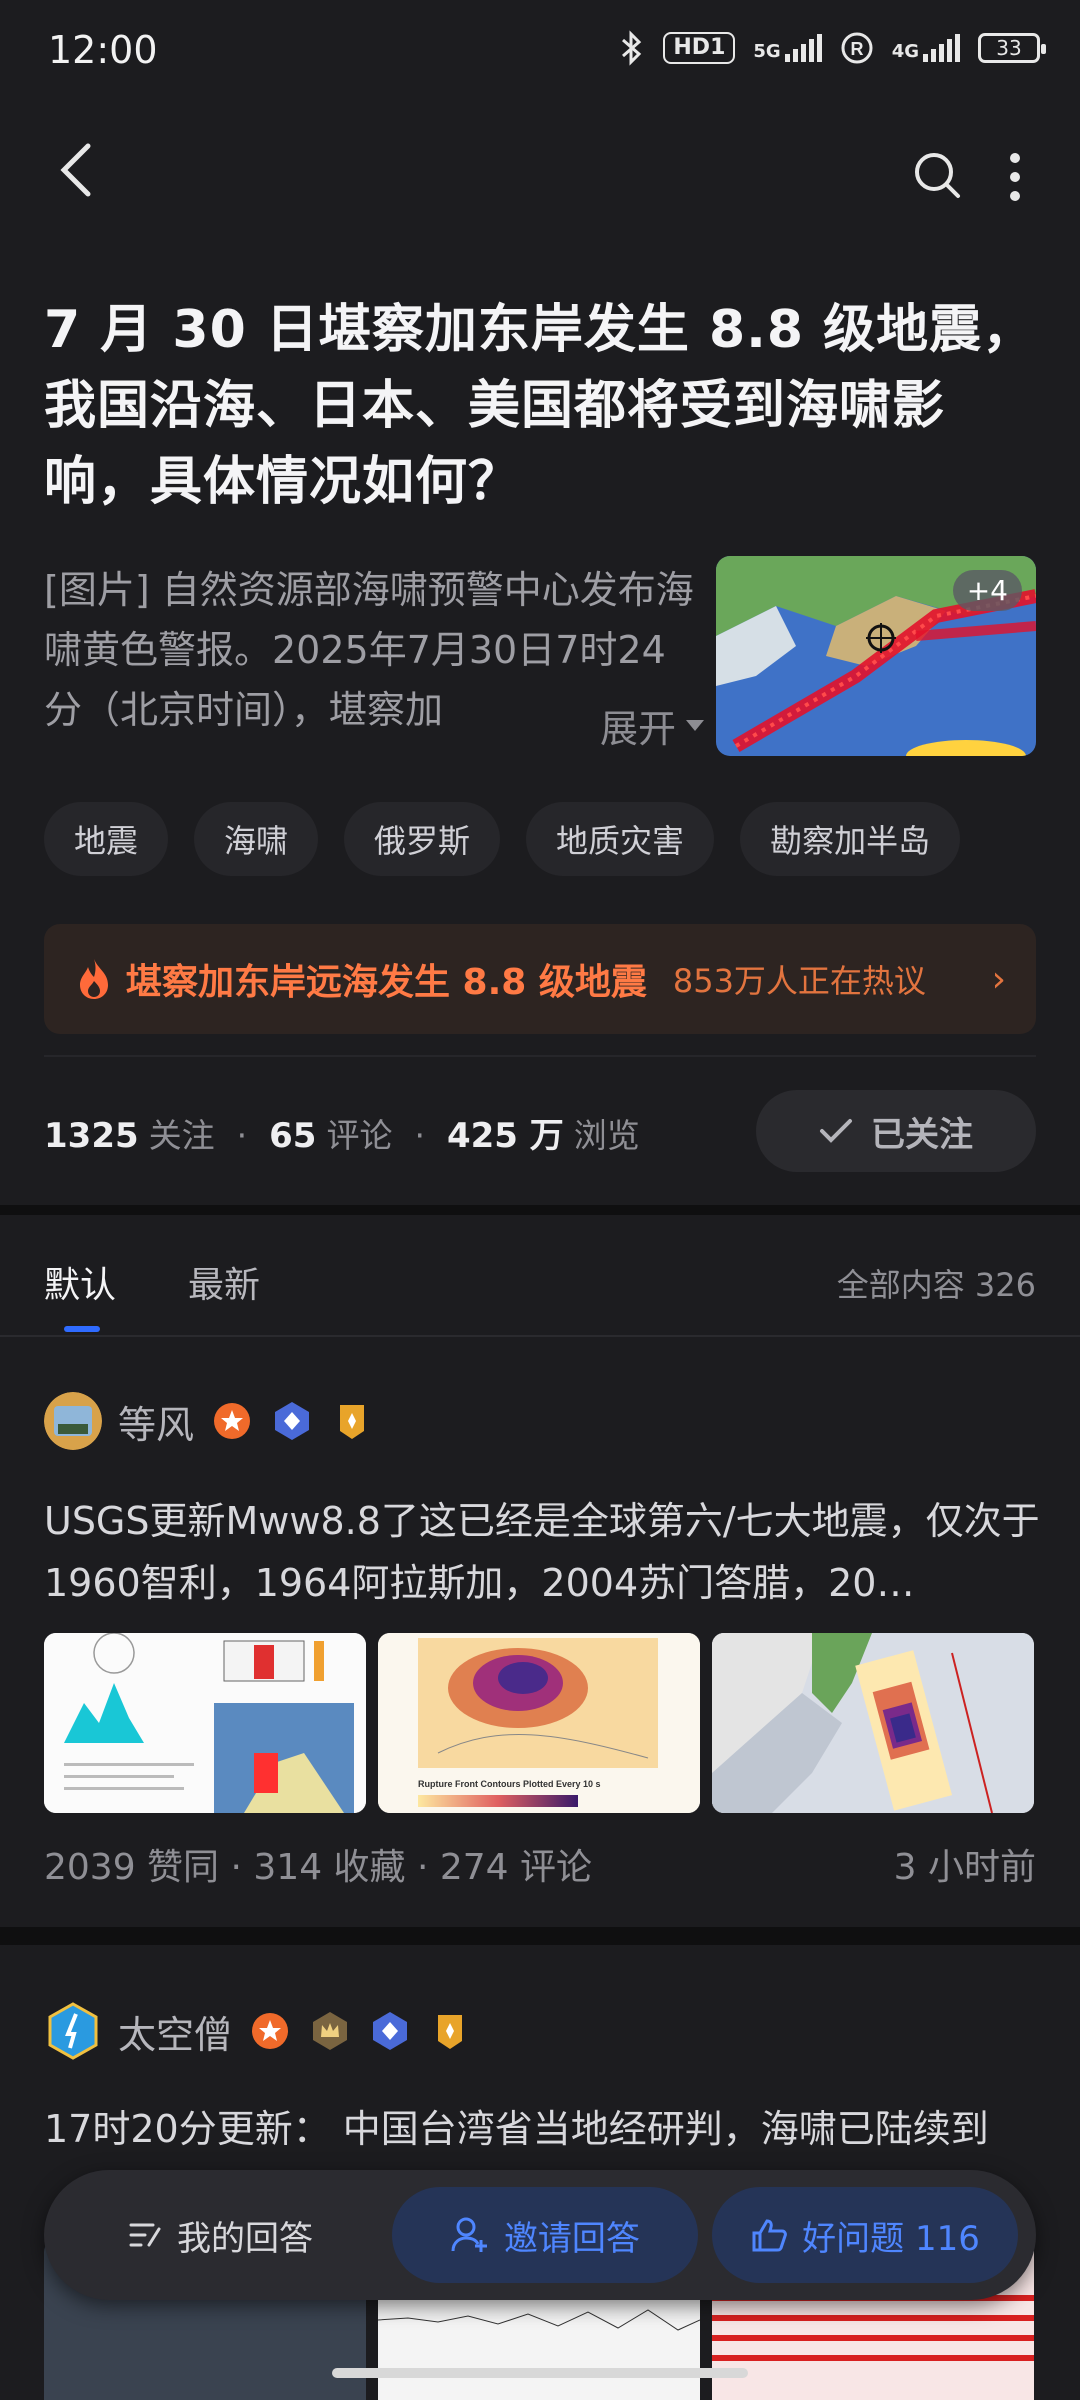  What do you see at coordinates (175, 2031) in the screenshot?
I see `author-name: 太空僧` at bounding box center [175, 2031].